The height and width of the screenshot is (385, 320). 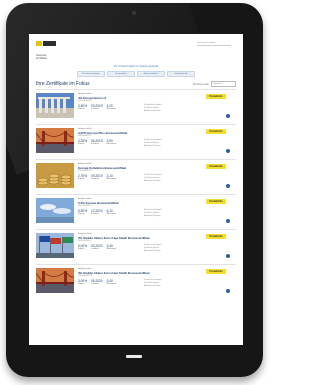 I want to click on metric: 5,10 Basiswert, so click(x=111, y=213).